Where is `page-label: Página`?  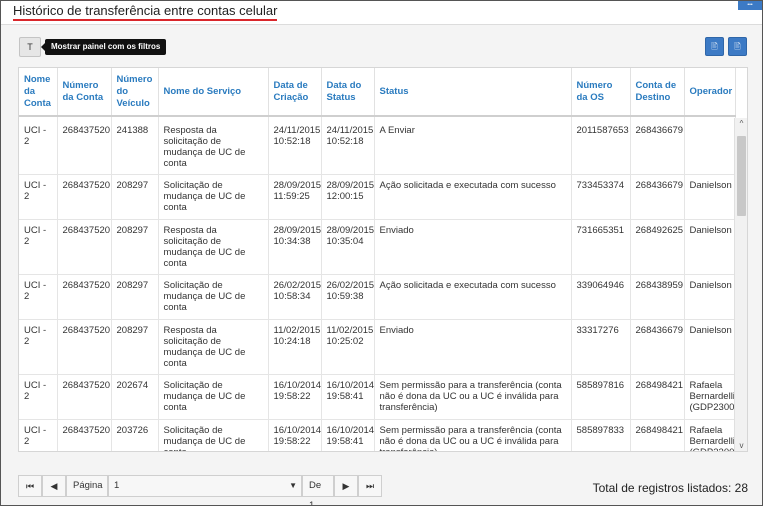
page-label: Página is located at coordinates (87, 486).